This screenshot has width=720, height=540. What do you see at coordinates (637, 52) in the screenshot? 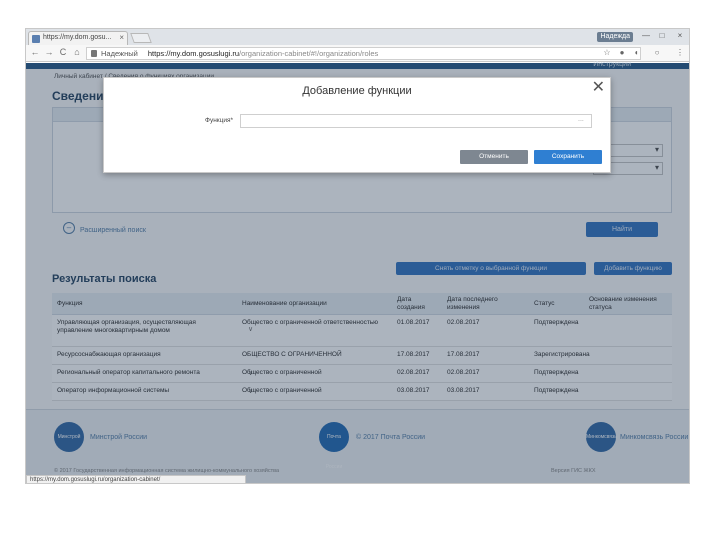
I see `extension-icon: ◐` at bounding box center [637, 52].